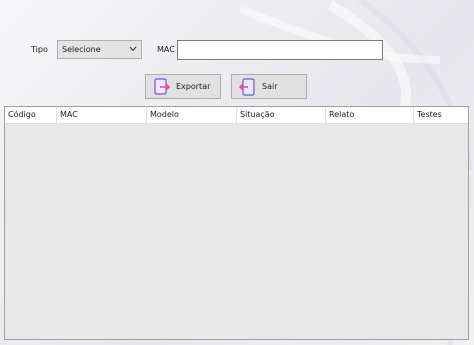  I want to click on mac-input, so click(280, 50).